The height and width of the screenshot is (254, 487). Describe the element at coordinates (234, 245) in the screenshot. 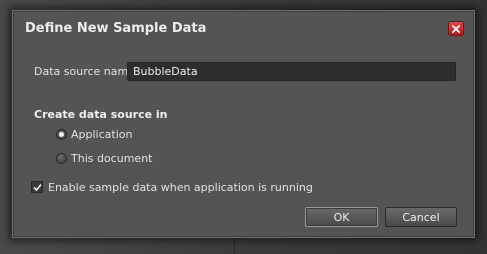

I see `backdrop-divider` at that location.